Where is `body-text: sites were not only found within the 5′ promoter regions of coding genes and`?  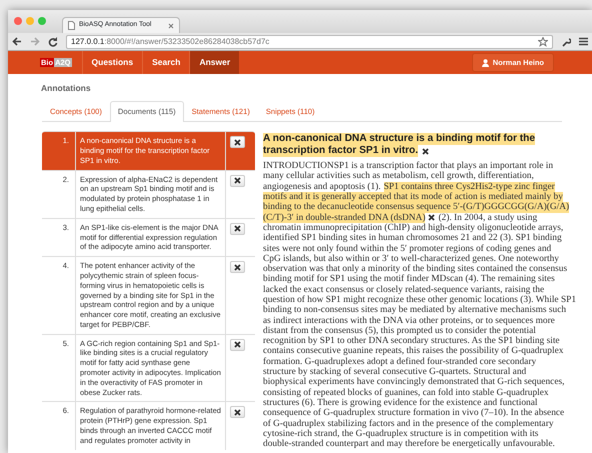
body-text: sites were not only found within the 5′ promoter regions of coding genes and is located at coordinates (407, 249).